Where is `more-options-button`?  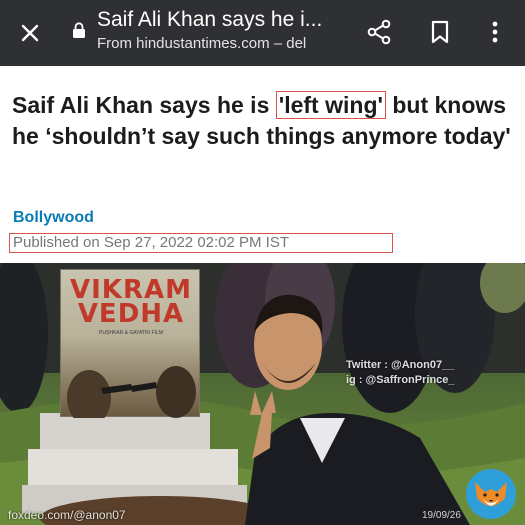
more-options-button is located at coordinates (495, 32).